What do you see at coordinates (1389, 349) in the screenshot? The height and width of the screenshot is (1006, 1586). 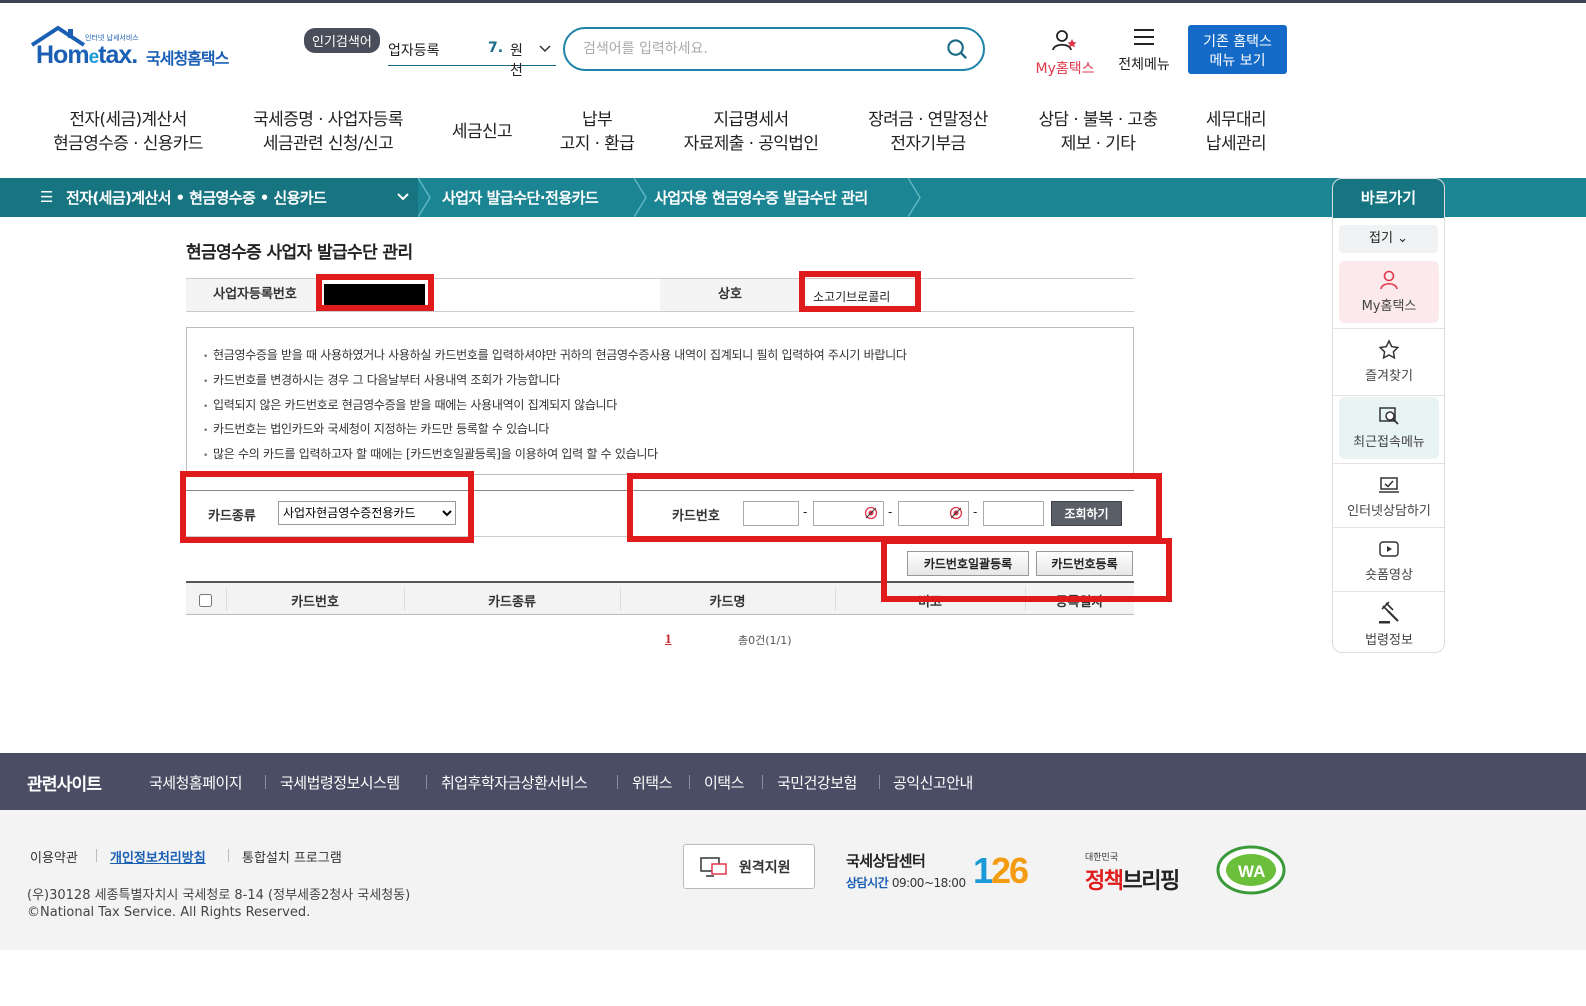 I see `star-icon` at bounding box center [1389, 349].